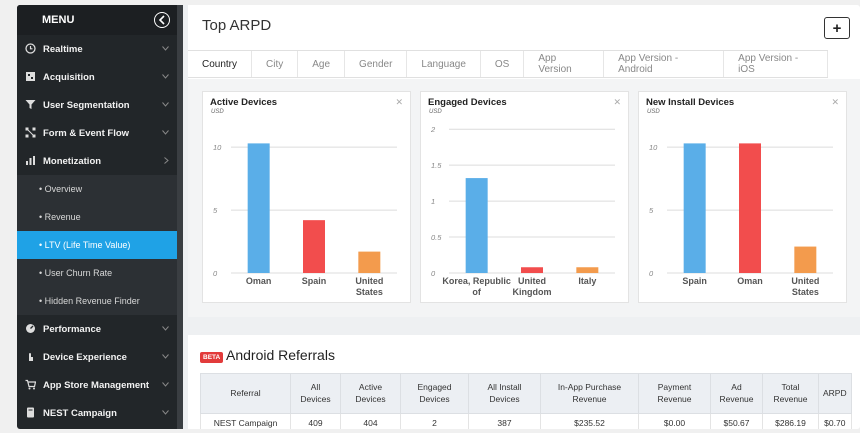 Image resolution: width=860 pixels, height=433 pixels. I want to click on table-cell: 409, so click(315, 421).